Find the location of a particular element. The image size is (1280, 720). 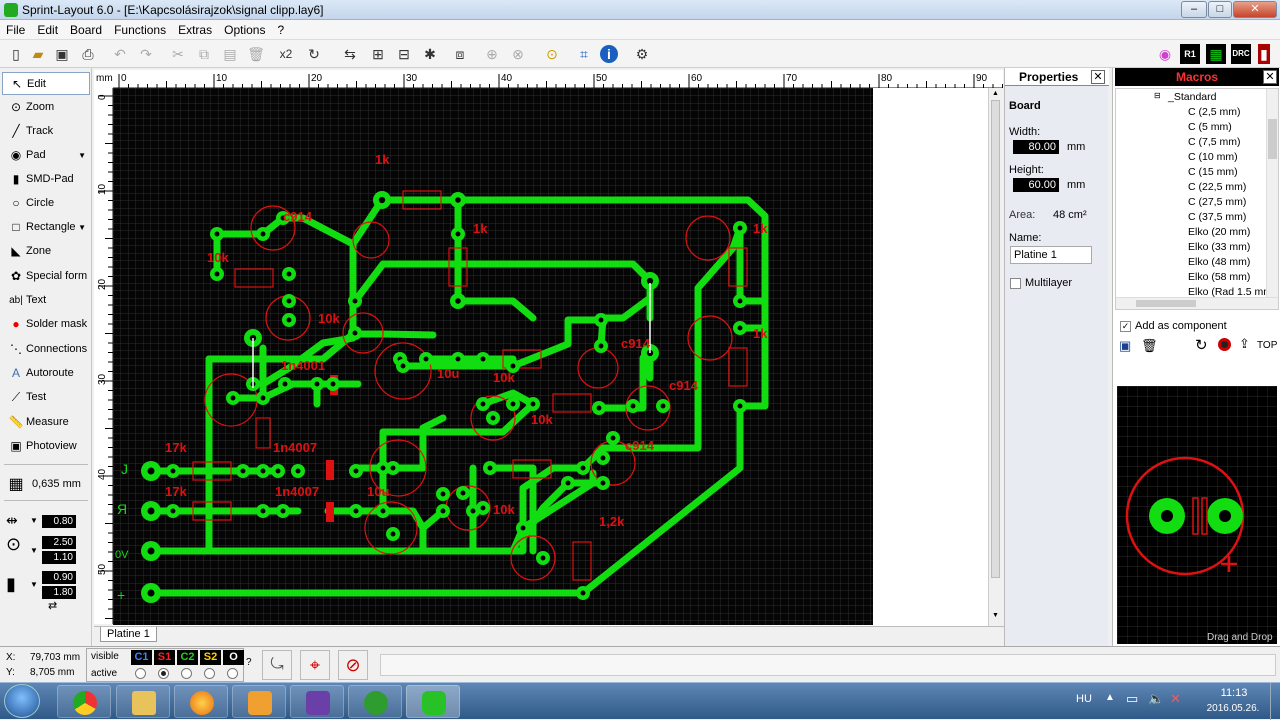

macro-item: C (27,5 mm) is located at coordinates (1217, 202).